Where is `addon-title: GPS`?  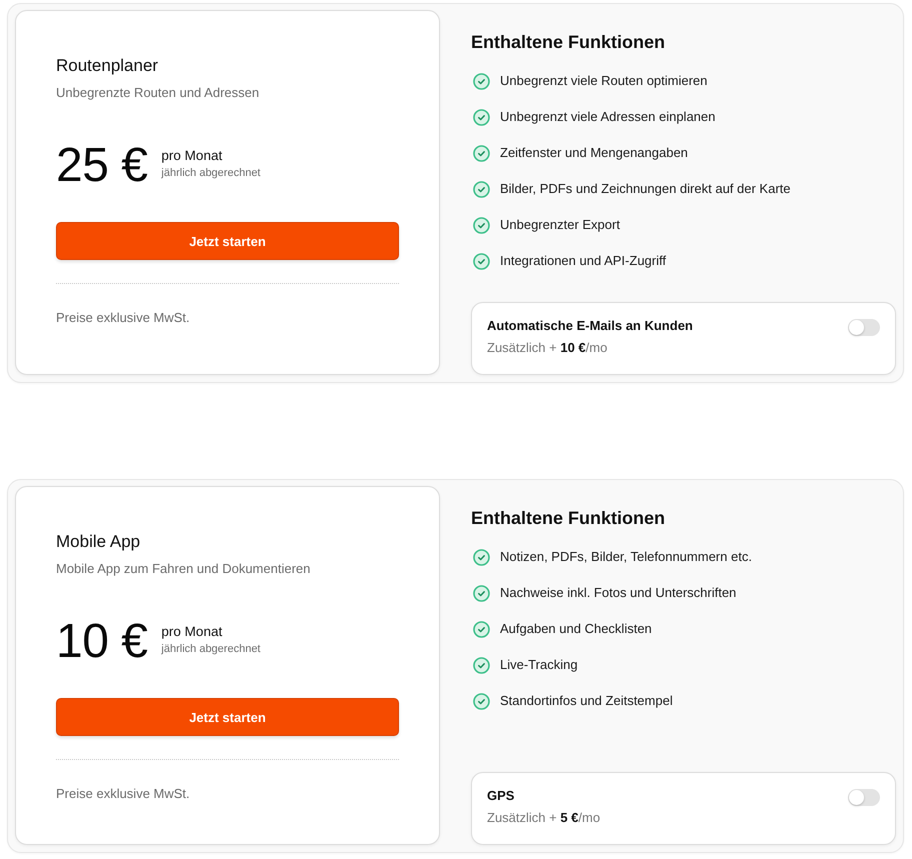
addon-title: GPS is located at coordinates (501, 796).